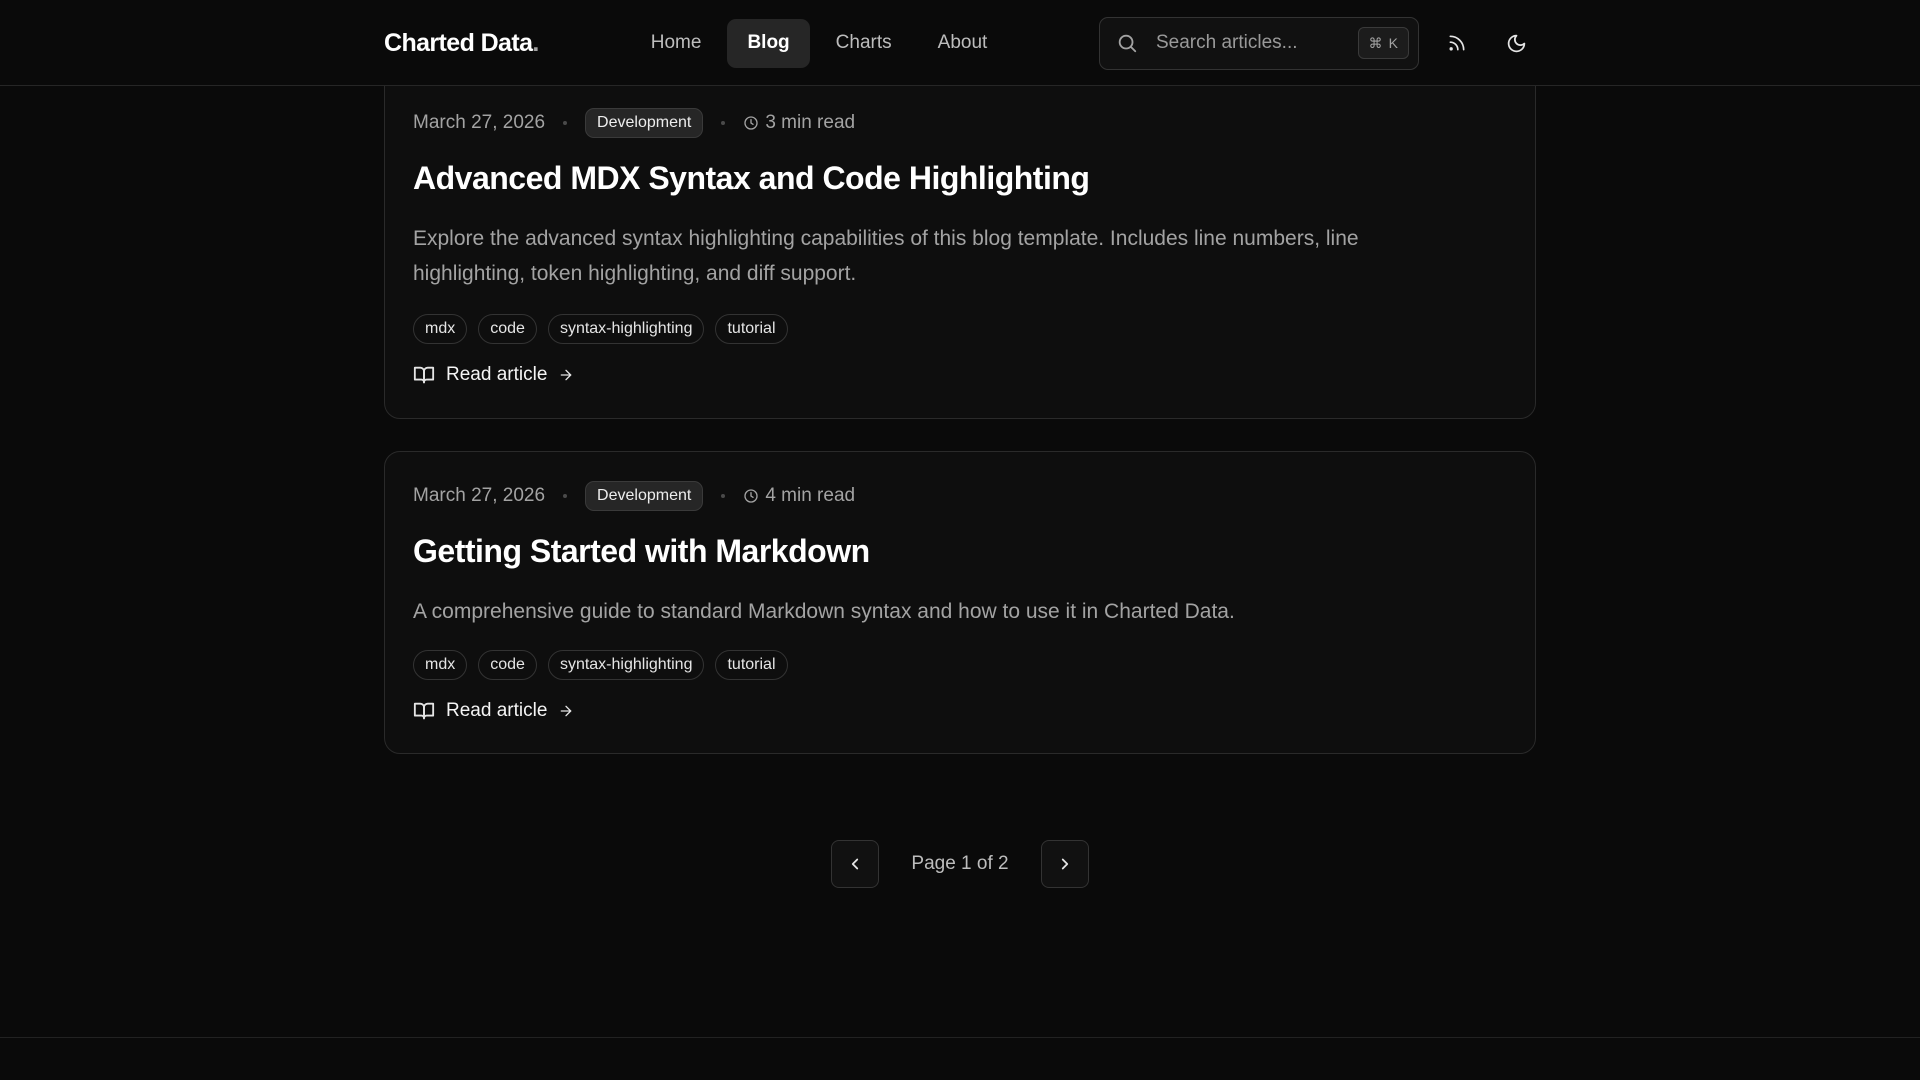 The image size is (1920, 1080). What do you see at coordinates (1127, 43) in the screenshot?
I see `search-icon` at bounding box center [1127, 43].